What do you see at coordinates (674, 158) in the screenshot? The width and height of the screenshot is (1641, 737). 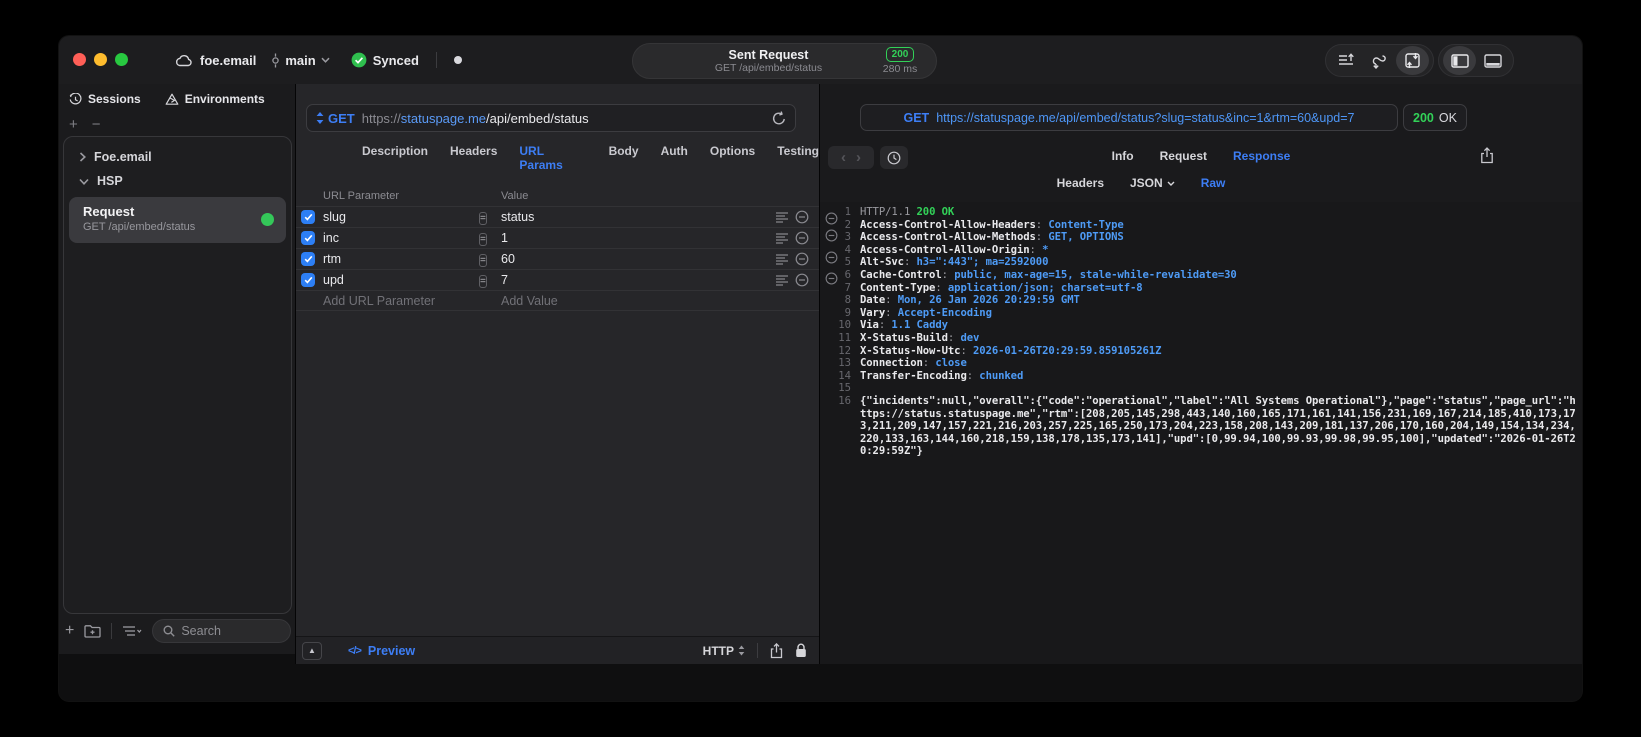 I see `tab-auth: Auth` at bounding box center [674, 158].